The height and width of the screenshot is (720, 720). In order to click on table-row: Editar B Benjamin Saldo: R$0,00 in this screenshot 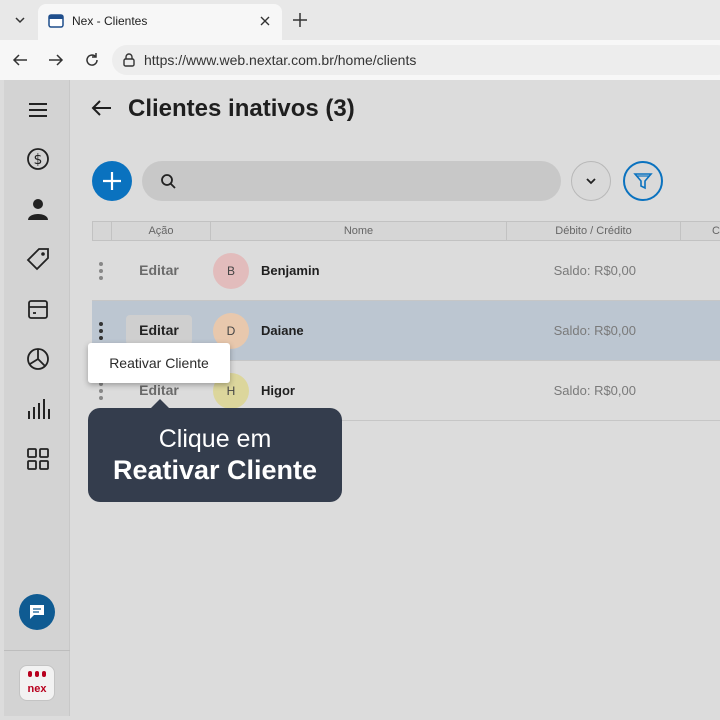, I will do `click(406, 271)`.